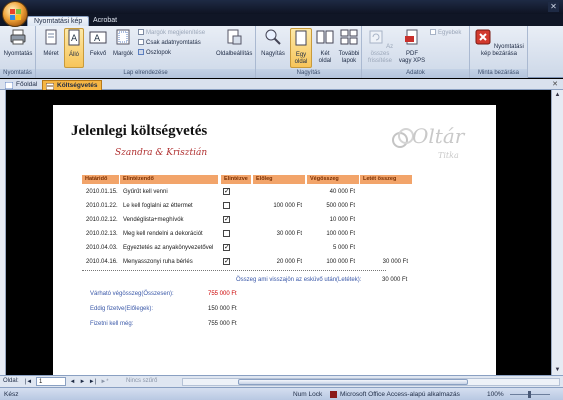  Describe the element at coordinates (141, 381) in the screenshot. I see `no-filter-indicator: Nincs szűrő` at that location.